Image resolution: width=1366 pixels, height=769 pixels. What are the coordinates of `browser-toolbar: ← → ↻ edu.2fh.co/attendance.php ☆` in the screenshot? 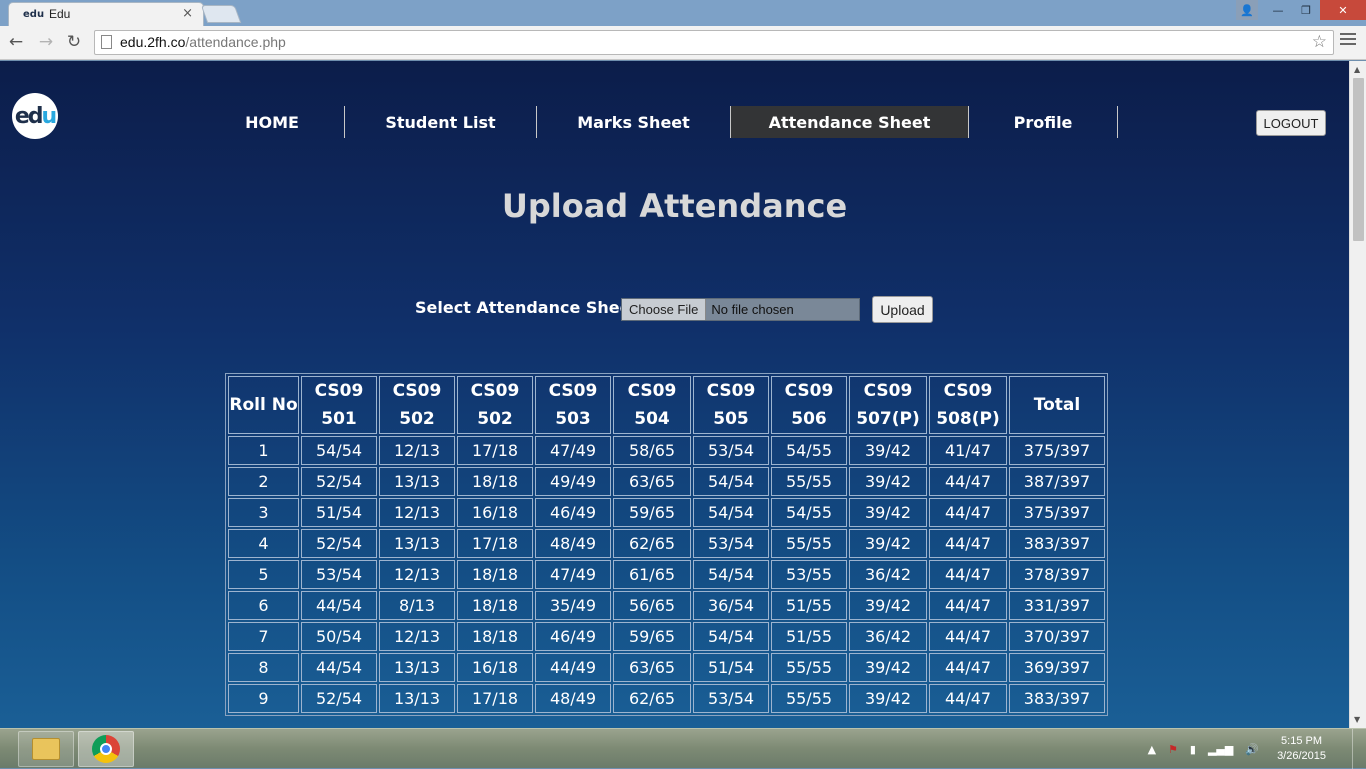 It's located at (683, 43).